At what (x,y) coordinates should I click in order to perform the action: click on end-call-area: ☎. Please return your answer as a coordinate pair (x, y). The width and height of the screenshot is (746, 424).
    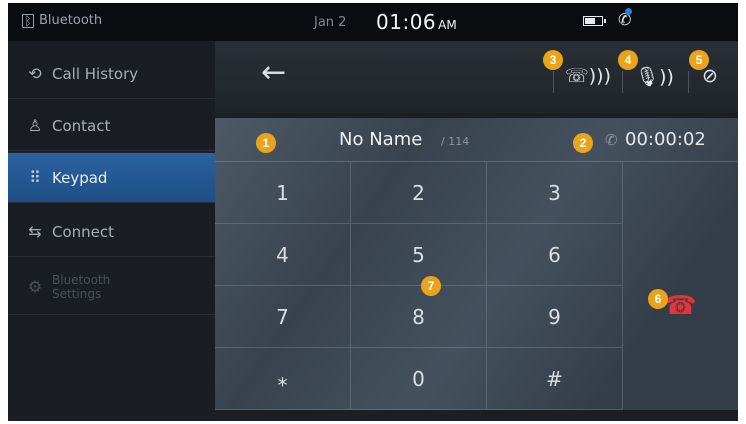
    Looking at the image, I should click on (680, 286).